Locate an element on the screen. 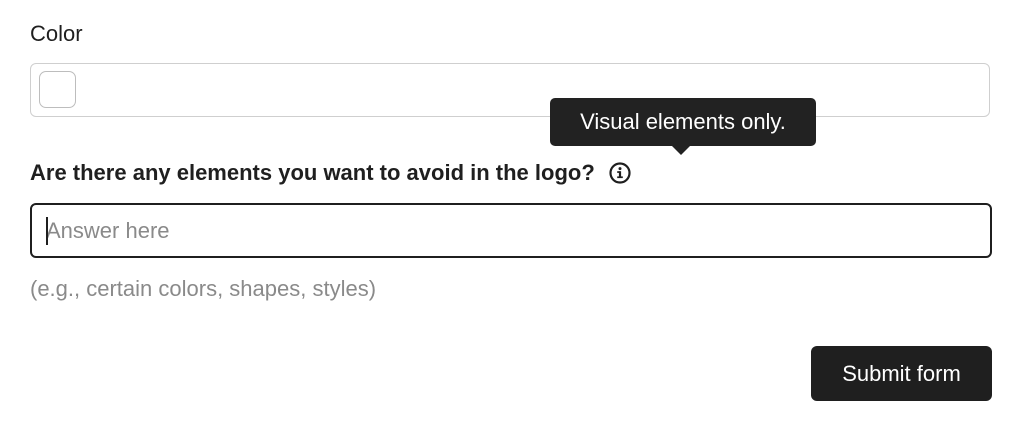 This screenshot has width=1024, height=424. color-field-label: Color is located at coordinates (56, 33).